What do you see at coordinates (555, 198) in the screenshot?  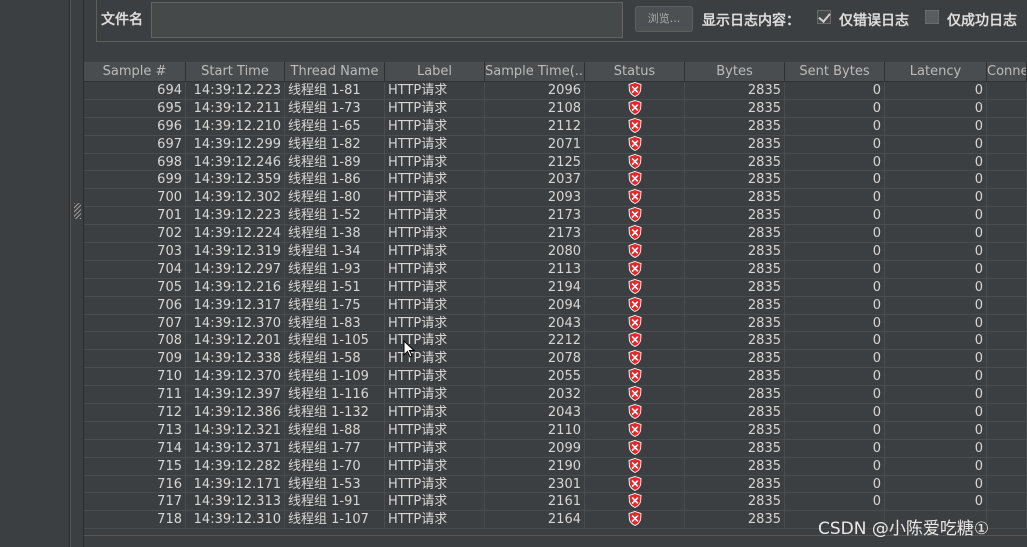 I see `table-row: 700 14:39:12.302 线程组 1-80 HTTP请求 2093 2835 0 0` at bounding box center [555, 198].